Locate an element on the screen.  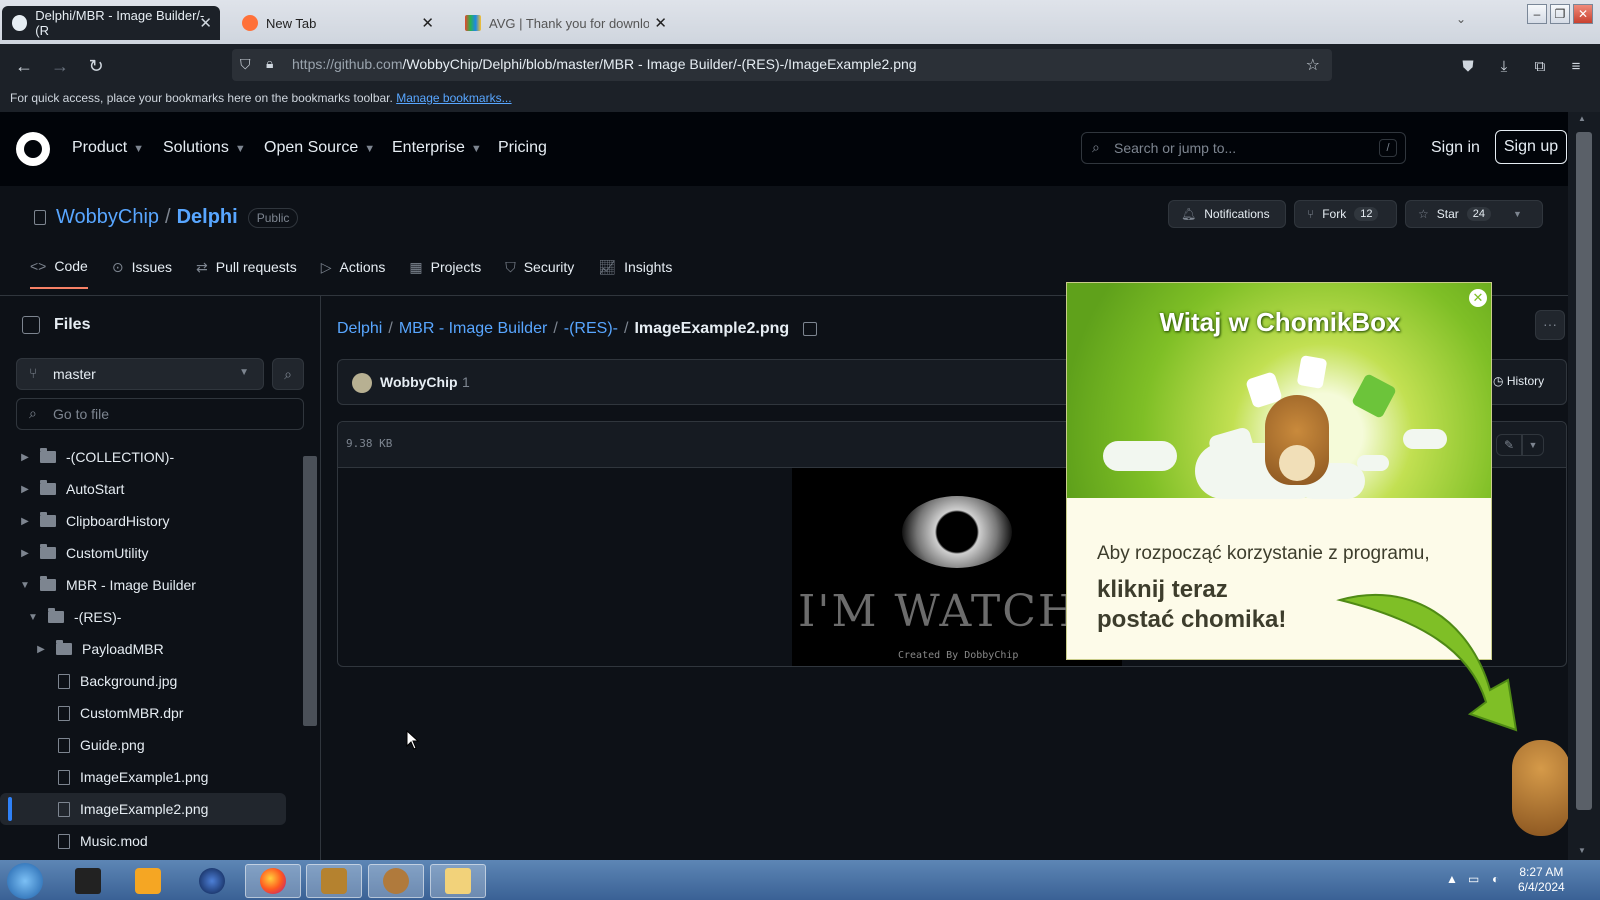
lock-icon: 🔒︎ is located at coordinates (269, 63).